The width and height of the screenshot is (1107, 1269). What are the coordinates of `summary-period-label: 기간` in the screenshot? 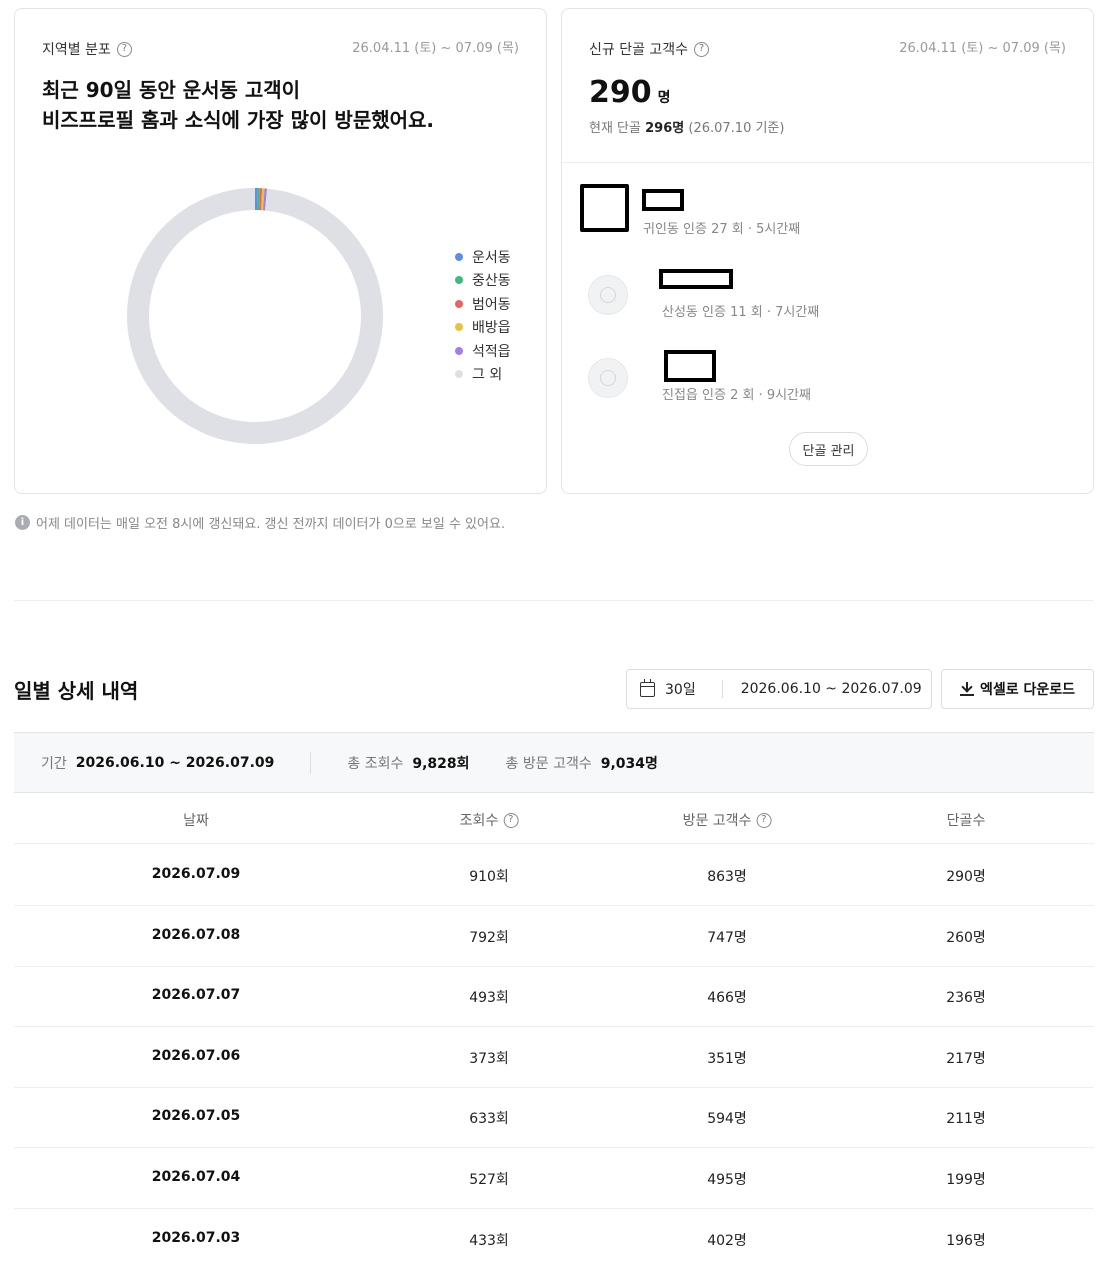 It's located at (54, 763).